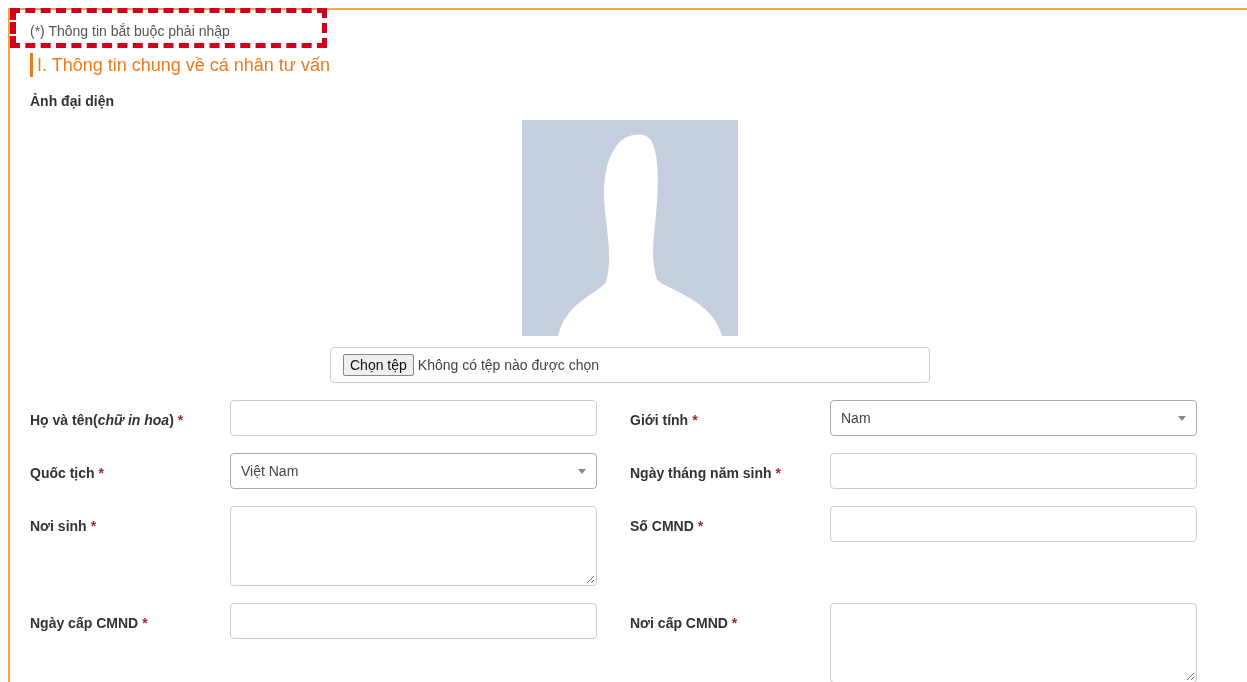  I want to click on field-label: Ảnh đại diện, so click(72, 101).